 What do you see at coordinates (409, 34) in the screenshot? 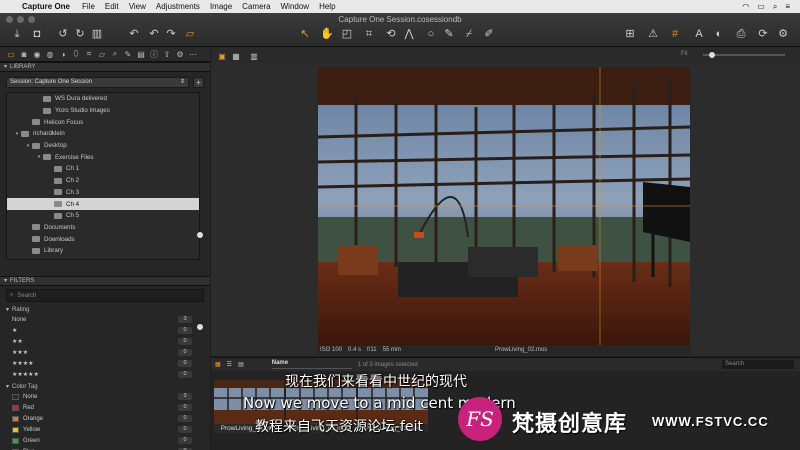
I see `keystone-icon: ⋀` at bounding box center [409, 34].